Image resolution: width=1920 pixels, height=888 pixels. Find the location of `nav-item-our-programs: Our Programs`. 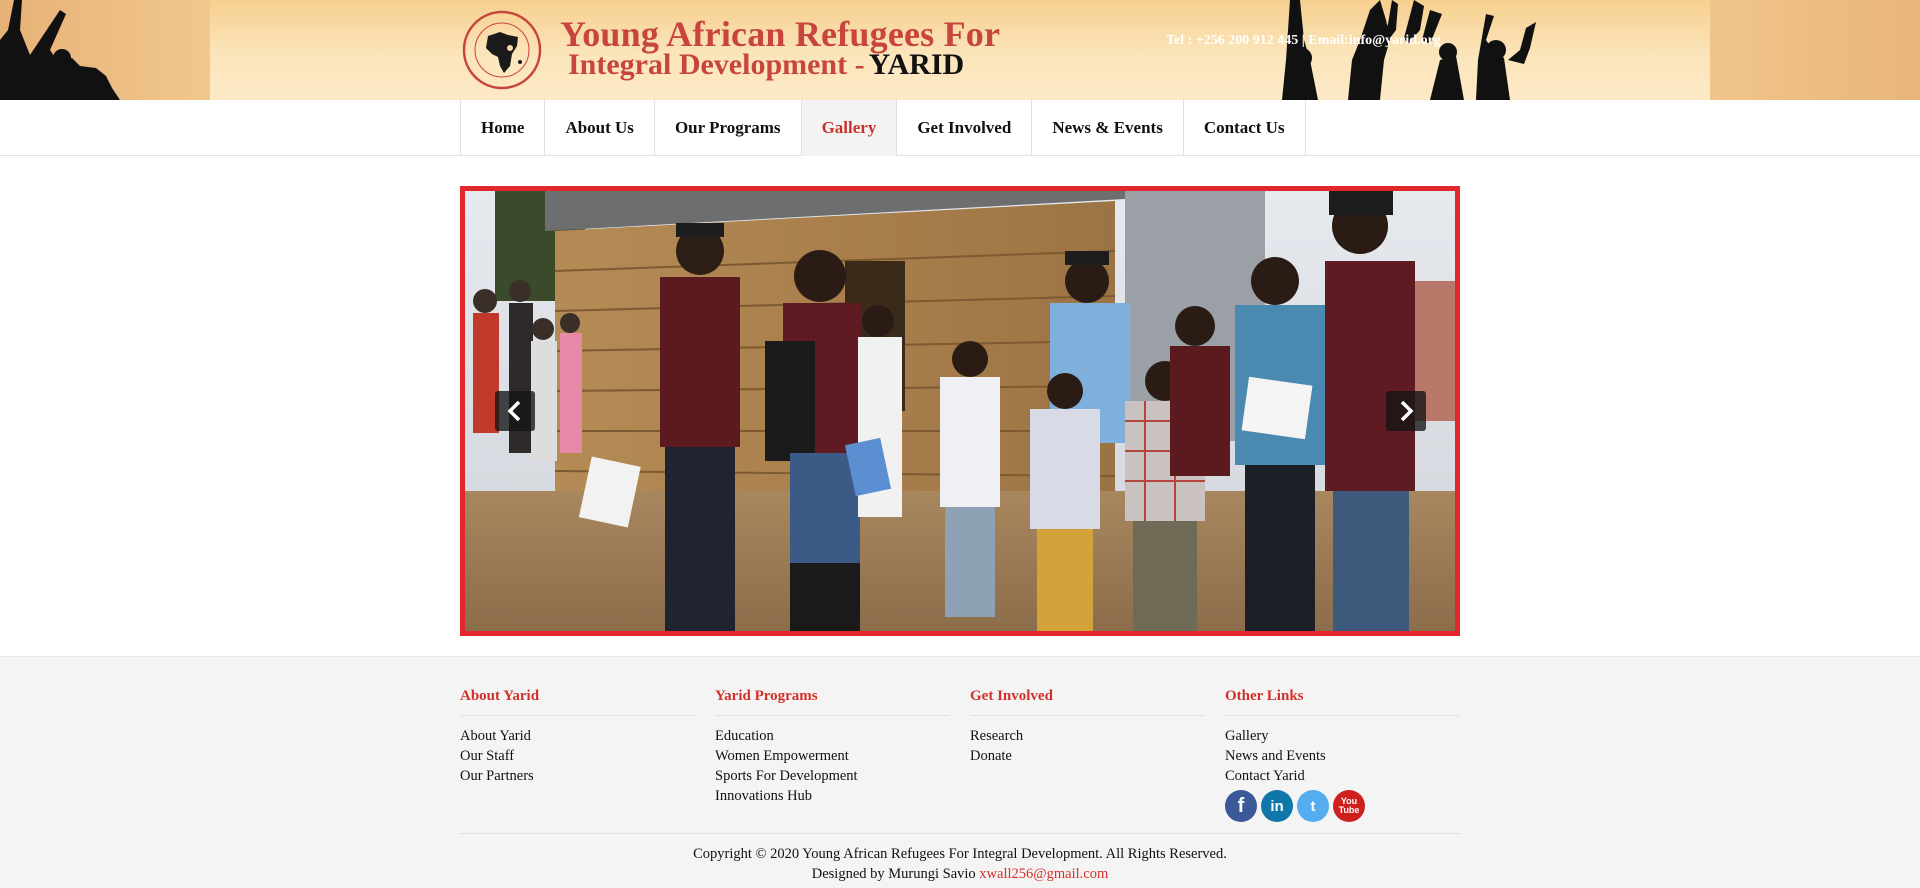

nav-item-our-programs: Our Programs is located at coordinates (728, 128).